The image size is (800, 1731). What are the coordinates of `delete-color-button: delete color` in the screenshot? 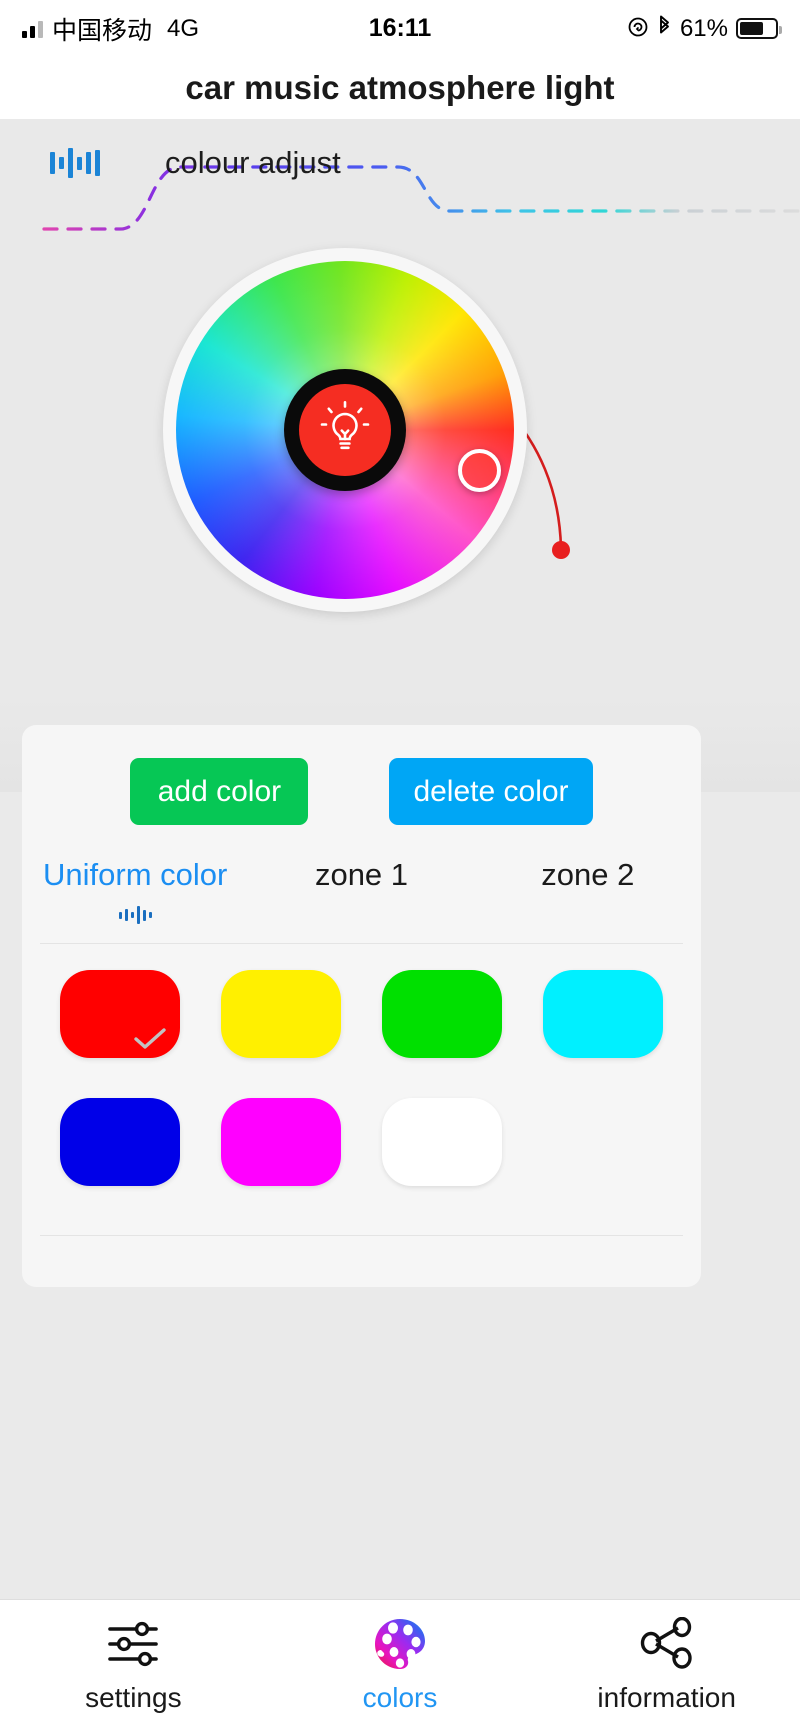 It's located at (491, 791).